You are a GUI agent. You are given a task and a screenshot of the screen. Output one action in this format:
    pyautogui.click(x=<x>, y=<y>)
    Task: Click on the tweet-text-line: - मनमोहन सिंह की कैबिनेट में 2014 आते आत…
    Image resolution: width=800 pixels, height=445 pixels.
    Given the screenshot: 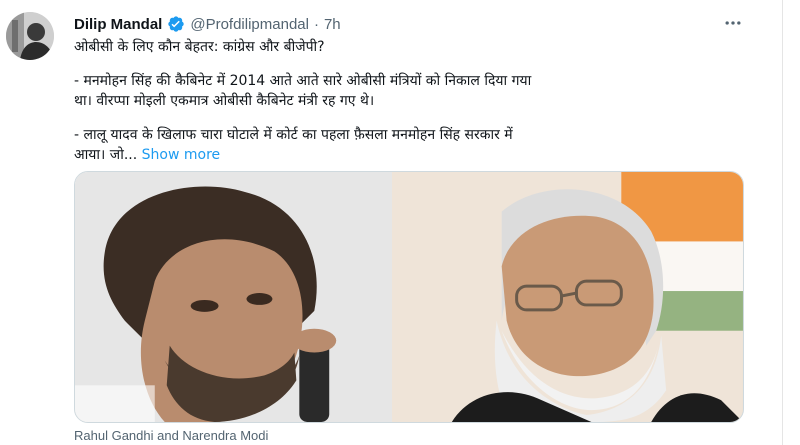 What is the action you would take?
    pyautogui.click(x=303, y=81)
    